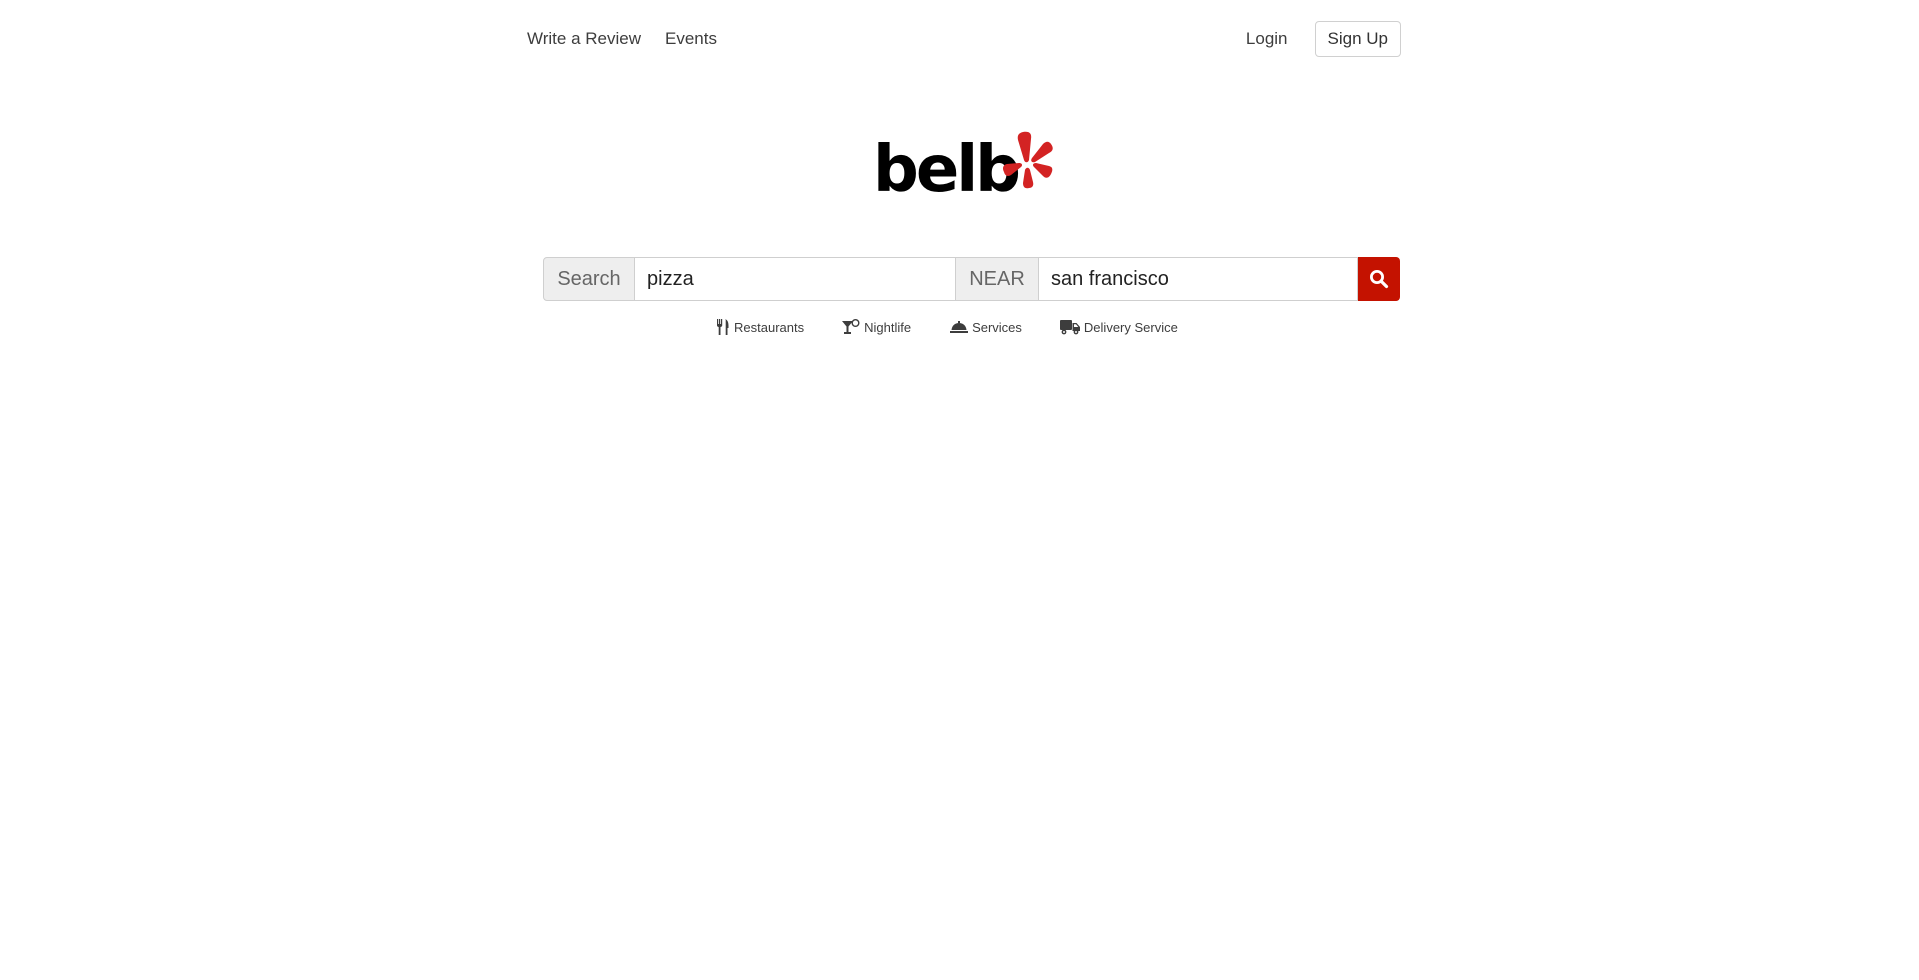 This screenshot has width=1919, height=980. I want to click on category-label: Nightlife, so click(888, 327).